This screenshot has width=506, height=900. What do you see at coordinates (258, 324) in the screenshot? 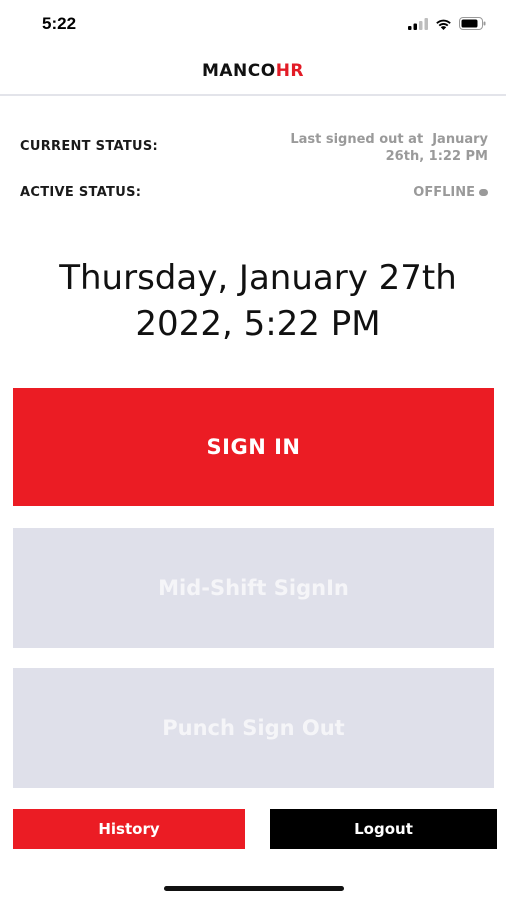
I see `datetime-line2: 2022, 5:22 PM` at bounding box center [258, 324].